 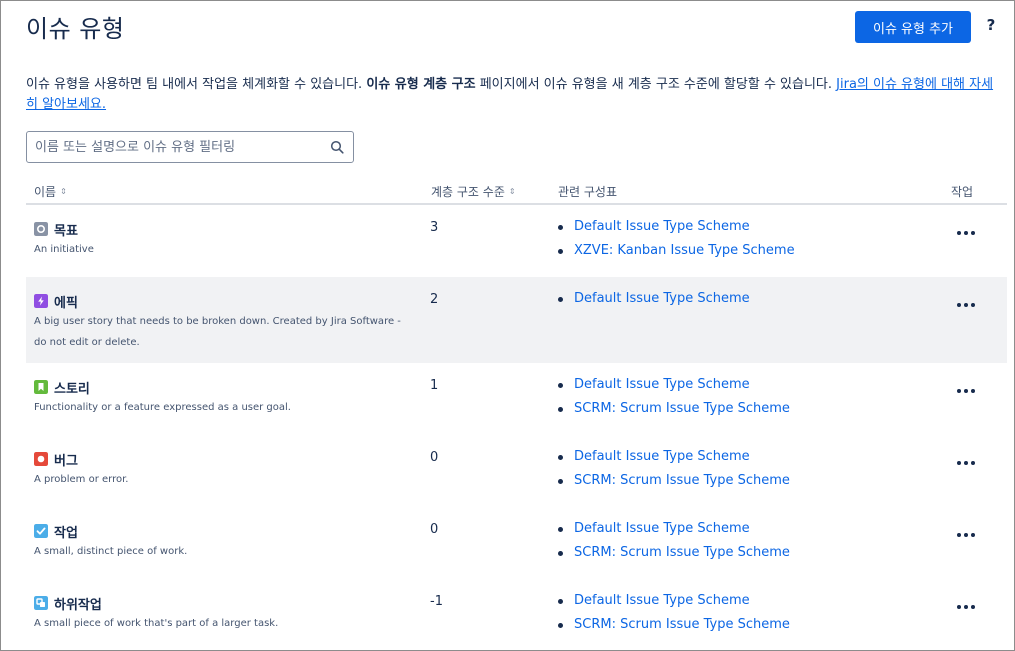 I want to click on column-header-level-label: 계층 구조 수준, so click(x=468, y=192).